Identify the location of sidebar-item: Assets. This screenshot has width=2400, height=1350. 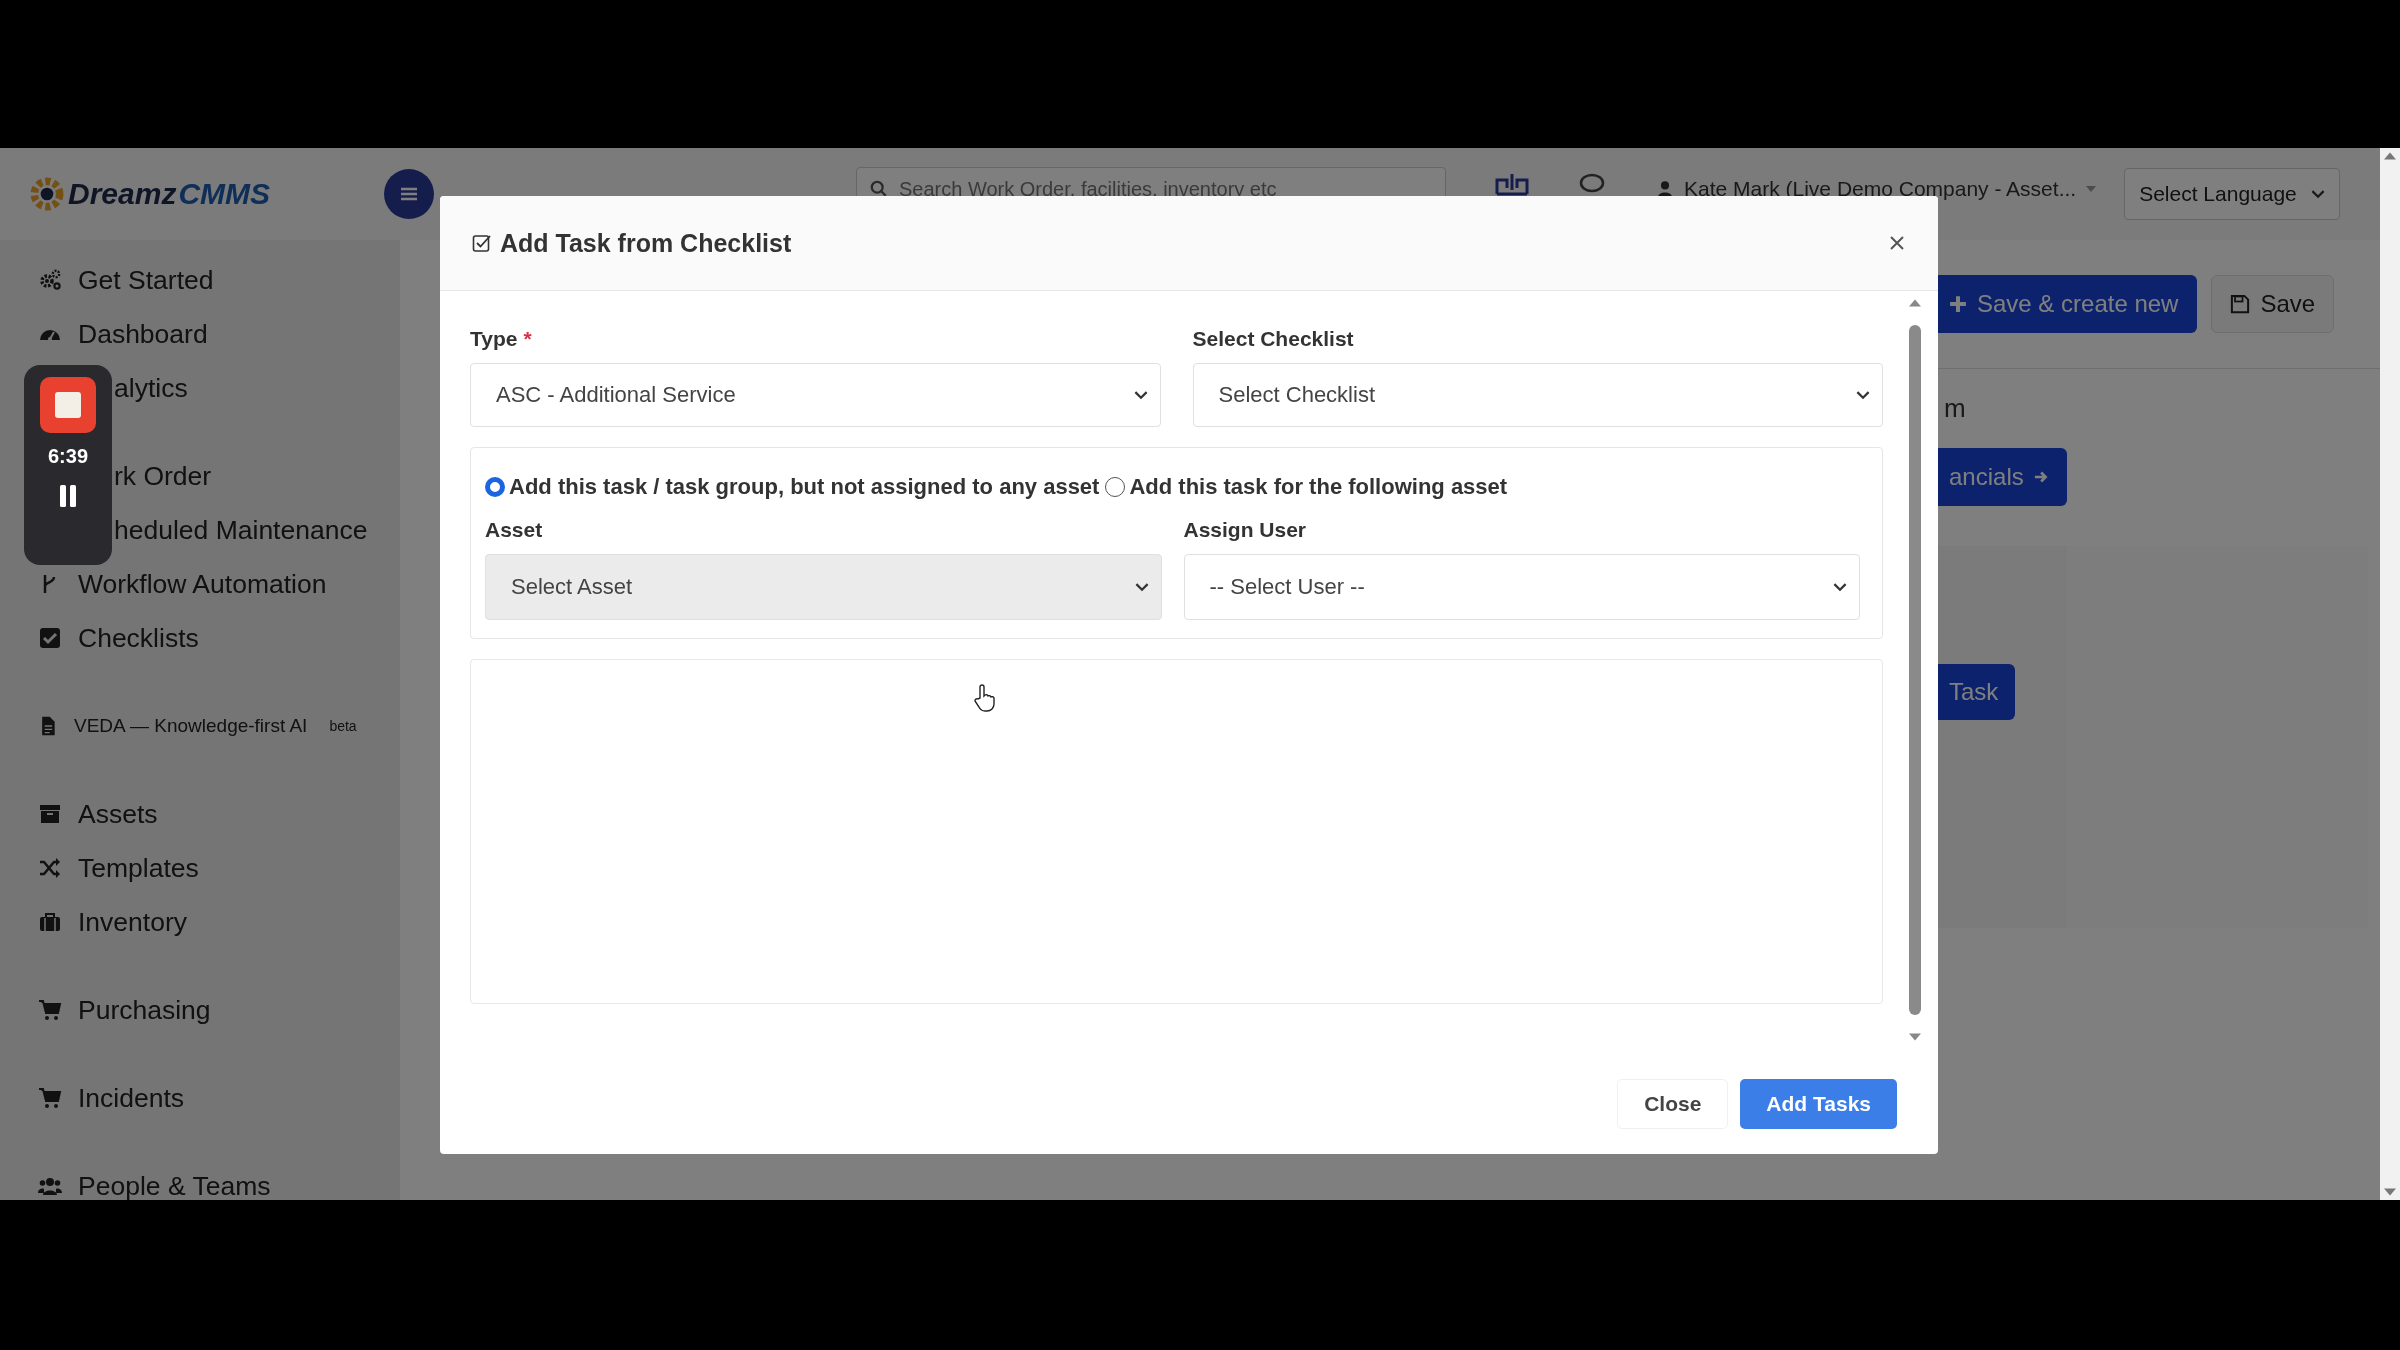
(118, 814).